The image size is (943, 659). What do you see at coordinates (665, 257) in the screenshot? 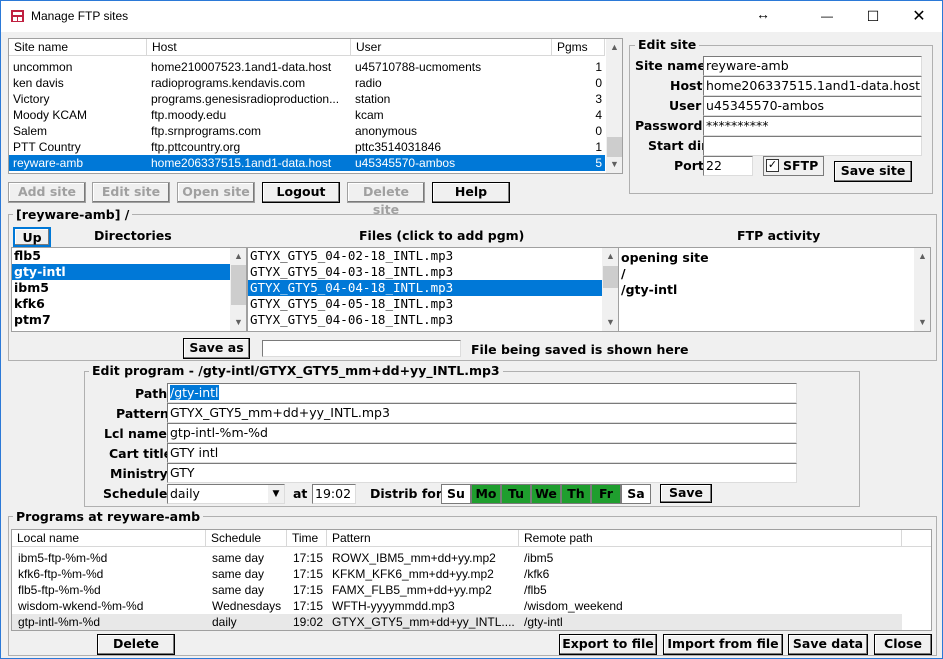
I see `activity-line: opening site` at bounding box center [665, 257].